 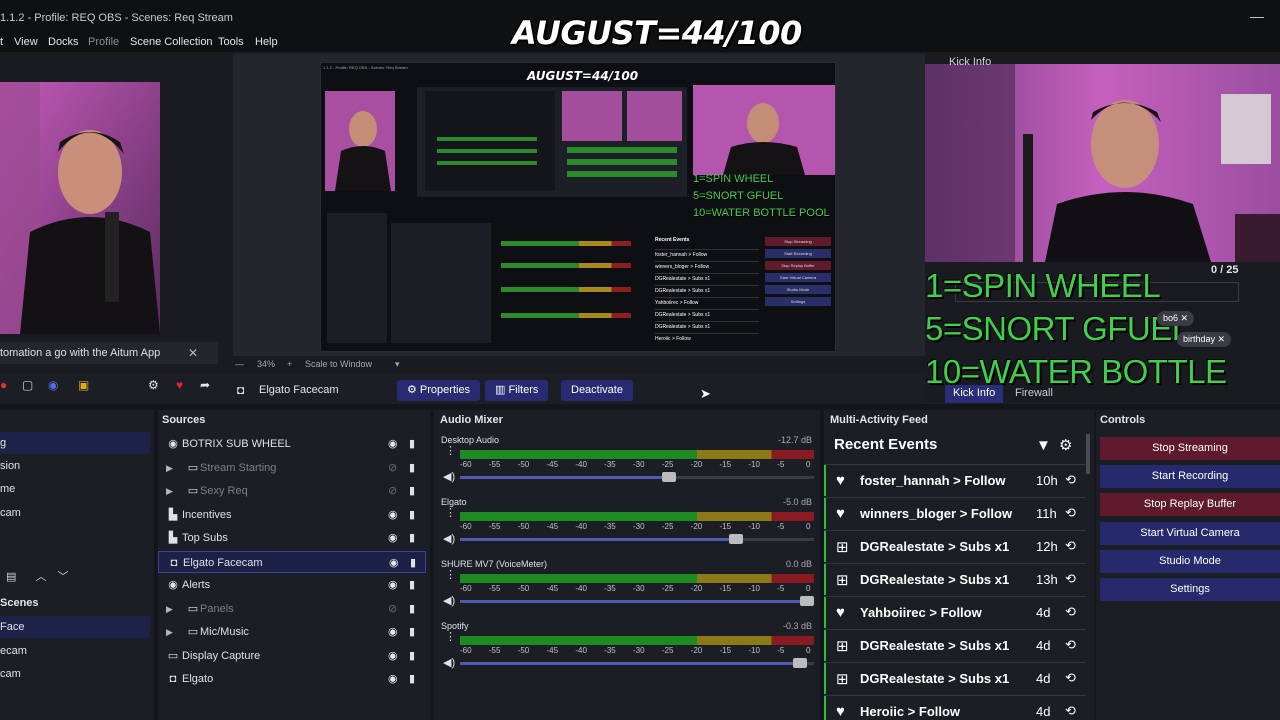 I want to click on source-row: ▶ ▭ Panels ⊘ ▮, so click(x=292, y=609).